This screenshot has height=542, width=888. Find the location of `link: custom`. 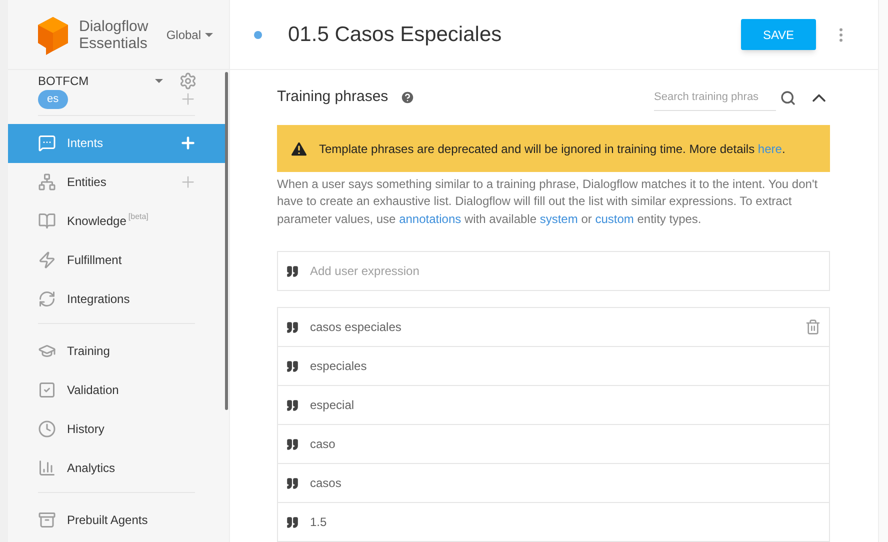

link: custom is located at coordinates (614, 219).